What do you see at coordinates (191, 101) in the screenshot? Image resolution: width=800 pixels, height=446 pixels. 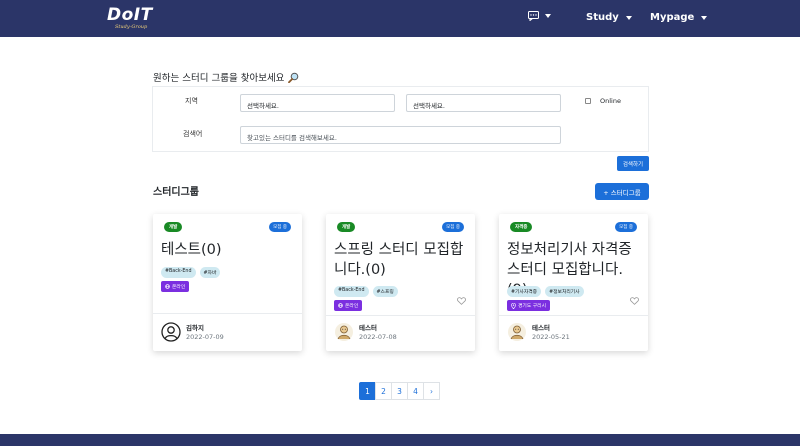 I see `region-label: 지역` at bounding box center [191, 101].